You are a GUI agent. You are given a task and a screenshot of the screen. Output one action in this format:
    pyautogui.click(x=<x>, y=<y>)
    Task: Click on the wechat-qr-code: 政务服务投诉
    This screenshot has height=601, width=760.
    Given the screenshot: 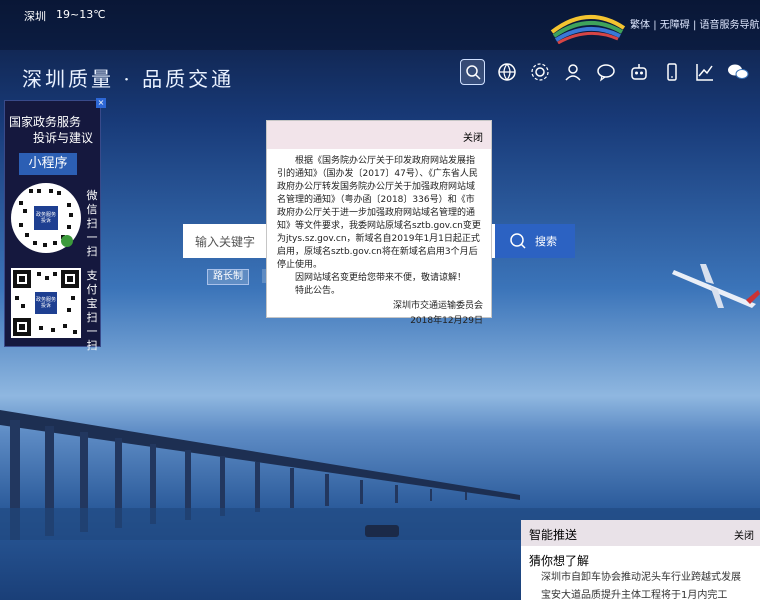 What is the action you would take?
    pyautogui.click(x=46, y=218)
    